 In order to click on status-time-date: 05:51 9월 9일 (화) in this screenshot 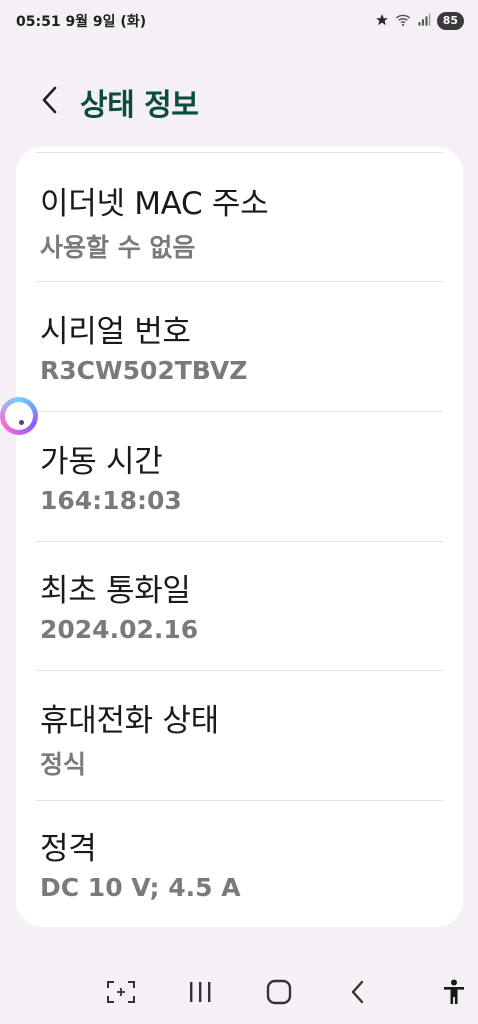, I will do `click(81, 22)`.